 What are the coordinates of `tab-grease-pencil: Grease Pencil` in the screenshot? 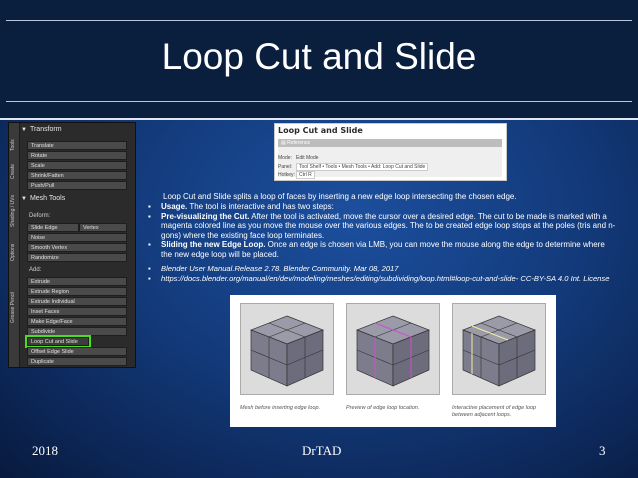 It's located at (13, 307).